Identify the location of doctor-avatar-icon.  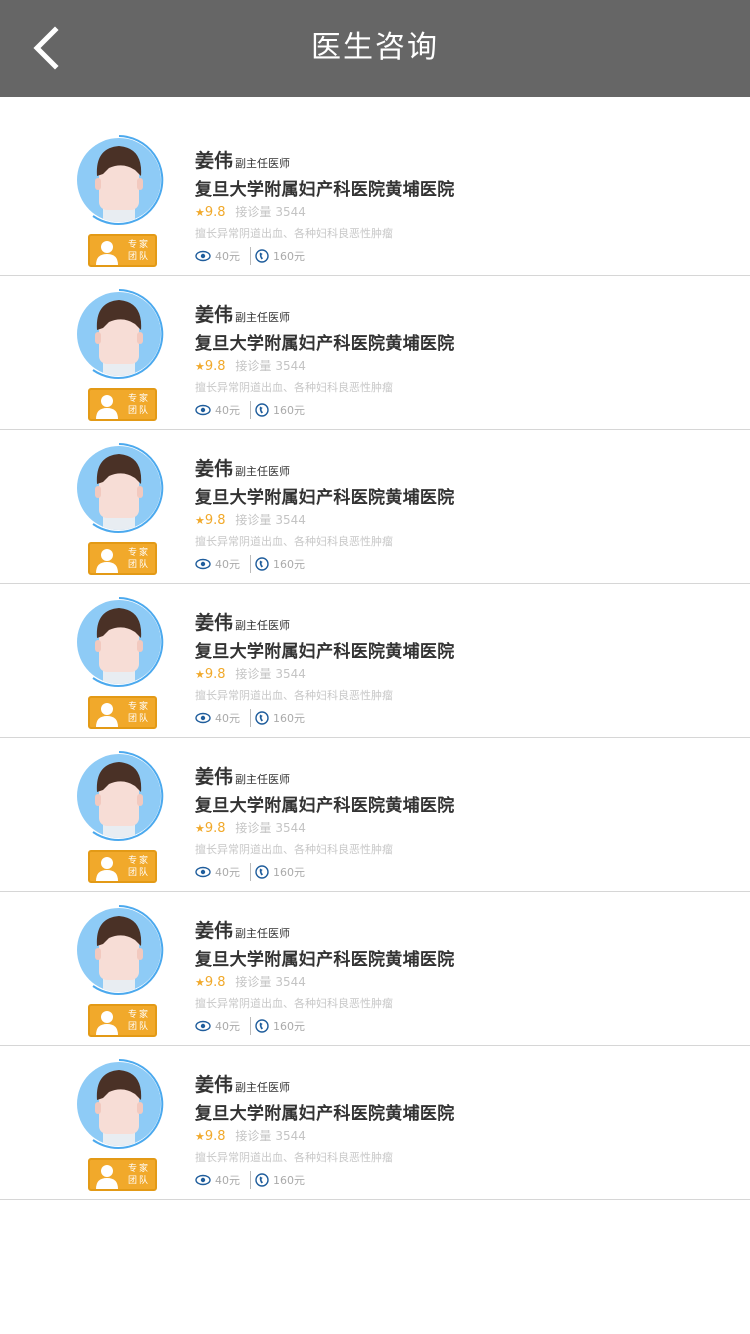
(120, 488).